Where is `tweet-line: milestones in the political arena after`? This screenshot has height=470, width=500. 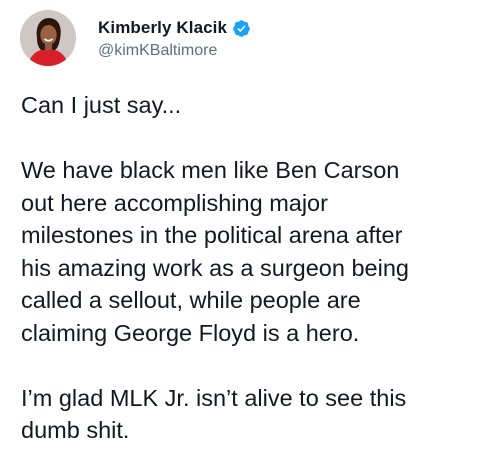 tweet-line: milestones in the political arena after is located at coordinates (212, 235).